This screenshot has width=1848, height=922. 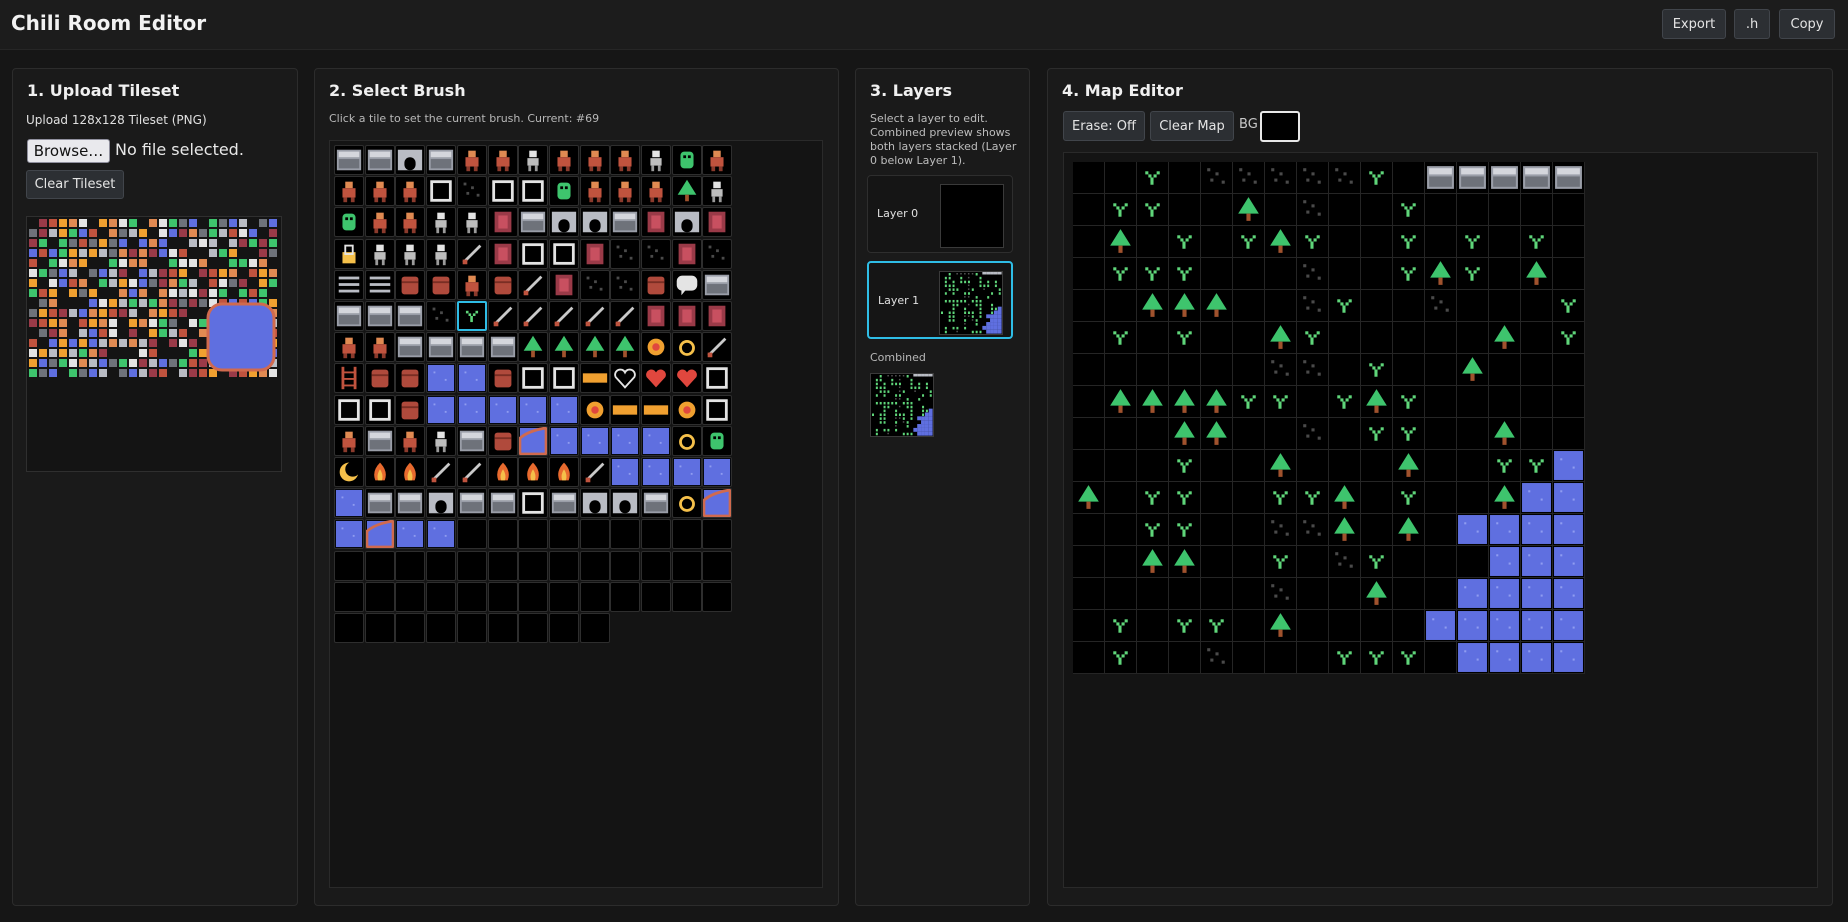 What do you see at coordinates (940, 214) in the screenshot?
I see `layer-0-card: Layer 0` at bounding box center [940, 214].